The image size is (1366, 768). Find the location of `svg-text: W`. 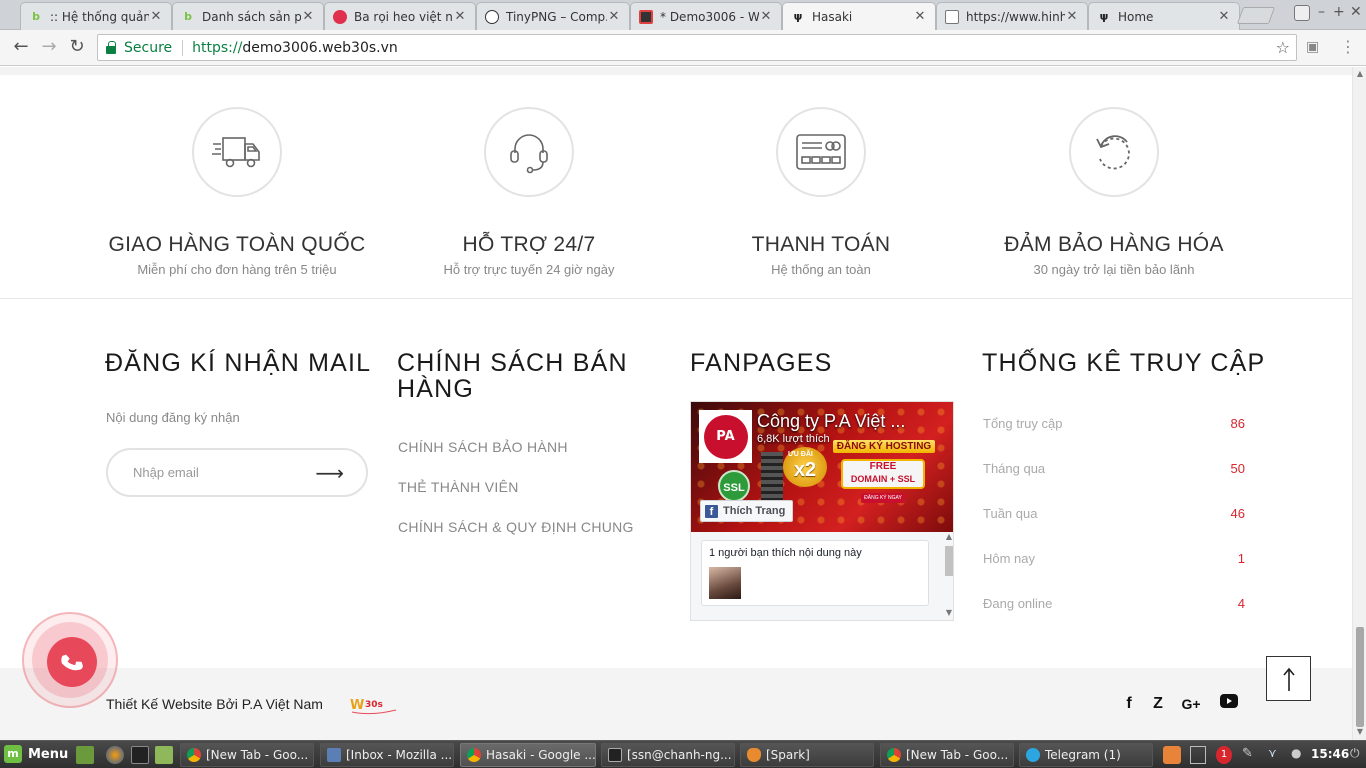

svg-text: W is located at coordinates (357, 705).